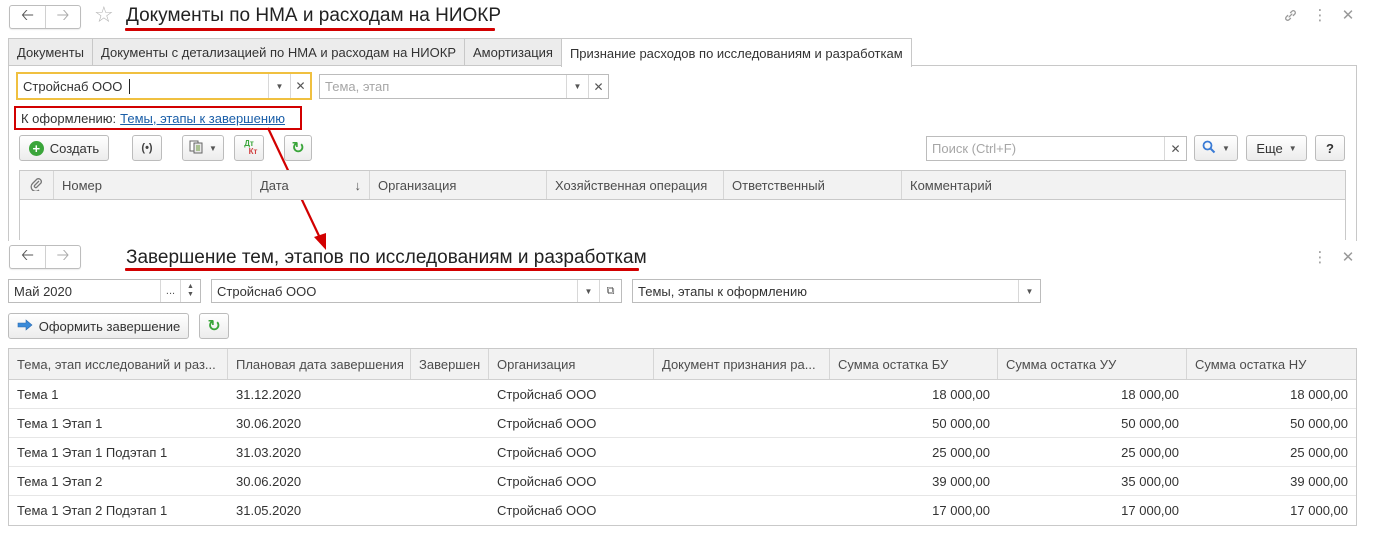 The height and width of the screenshot is (548, 1374). What do you see at coordinates (92, 452) in the screenshot?
I see `cell-topic: Тема 1 Этап 1 Подэтап 1` at bounding box center [92, 452].